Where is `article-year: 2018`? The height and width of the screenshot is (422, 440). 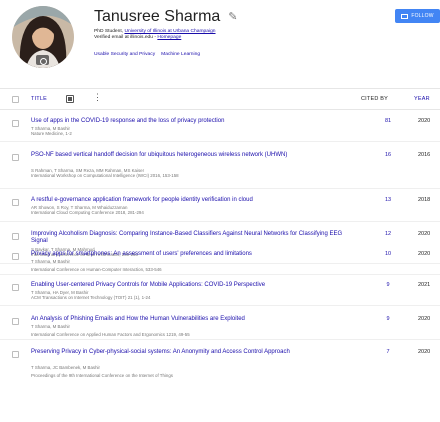
article-year: 2018 is located at coordinates (424, 200).